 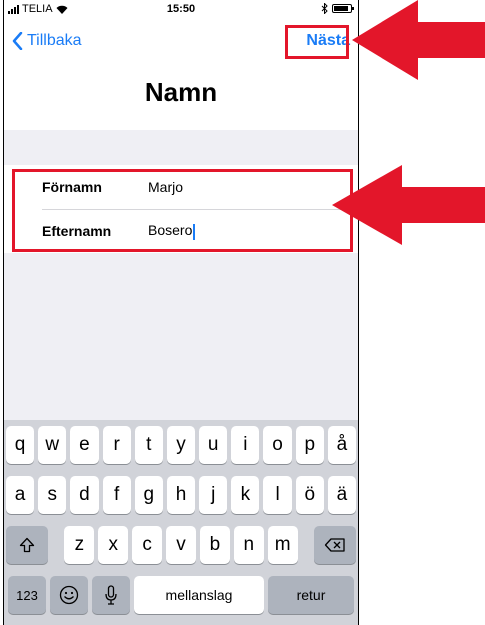 I want to click on key-i: i, so click(x=245, y=445).